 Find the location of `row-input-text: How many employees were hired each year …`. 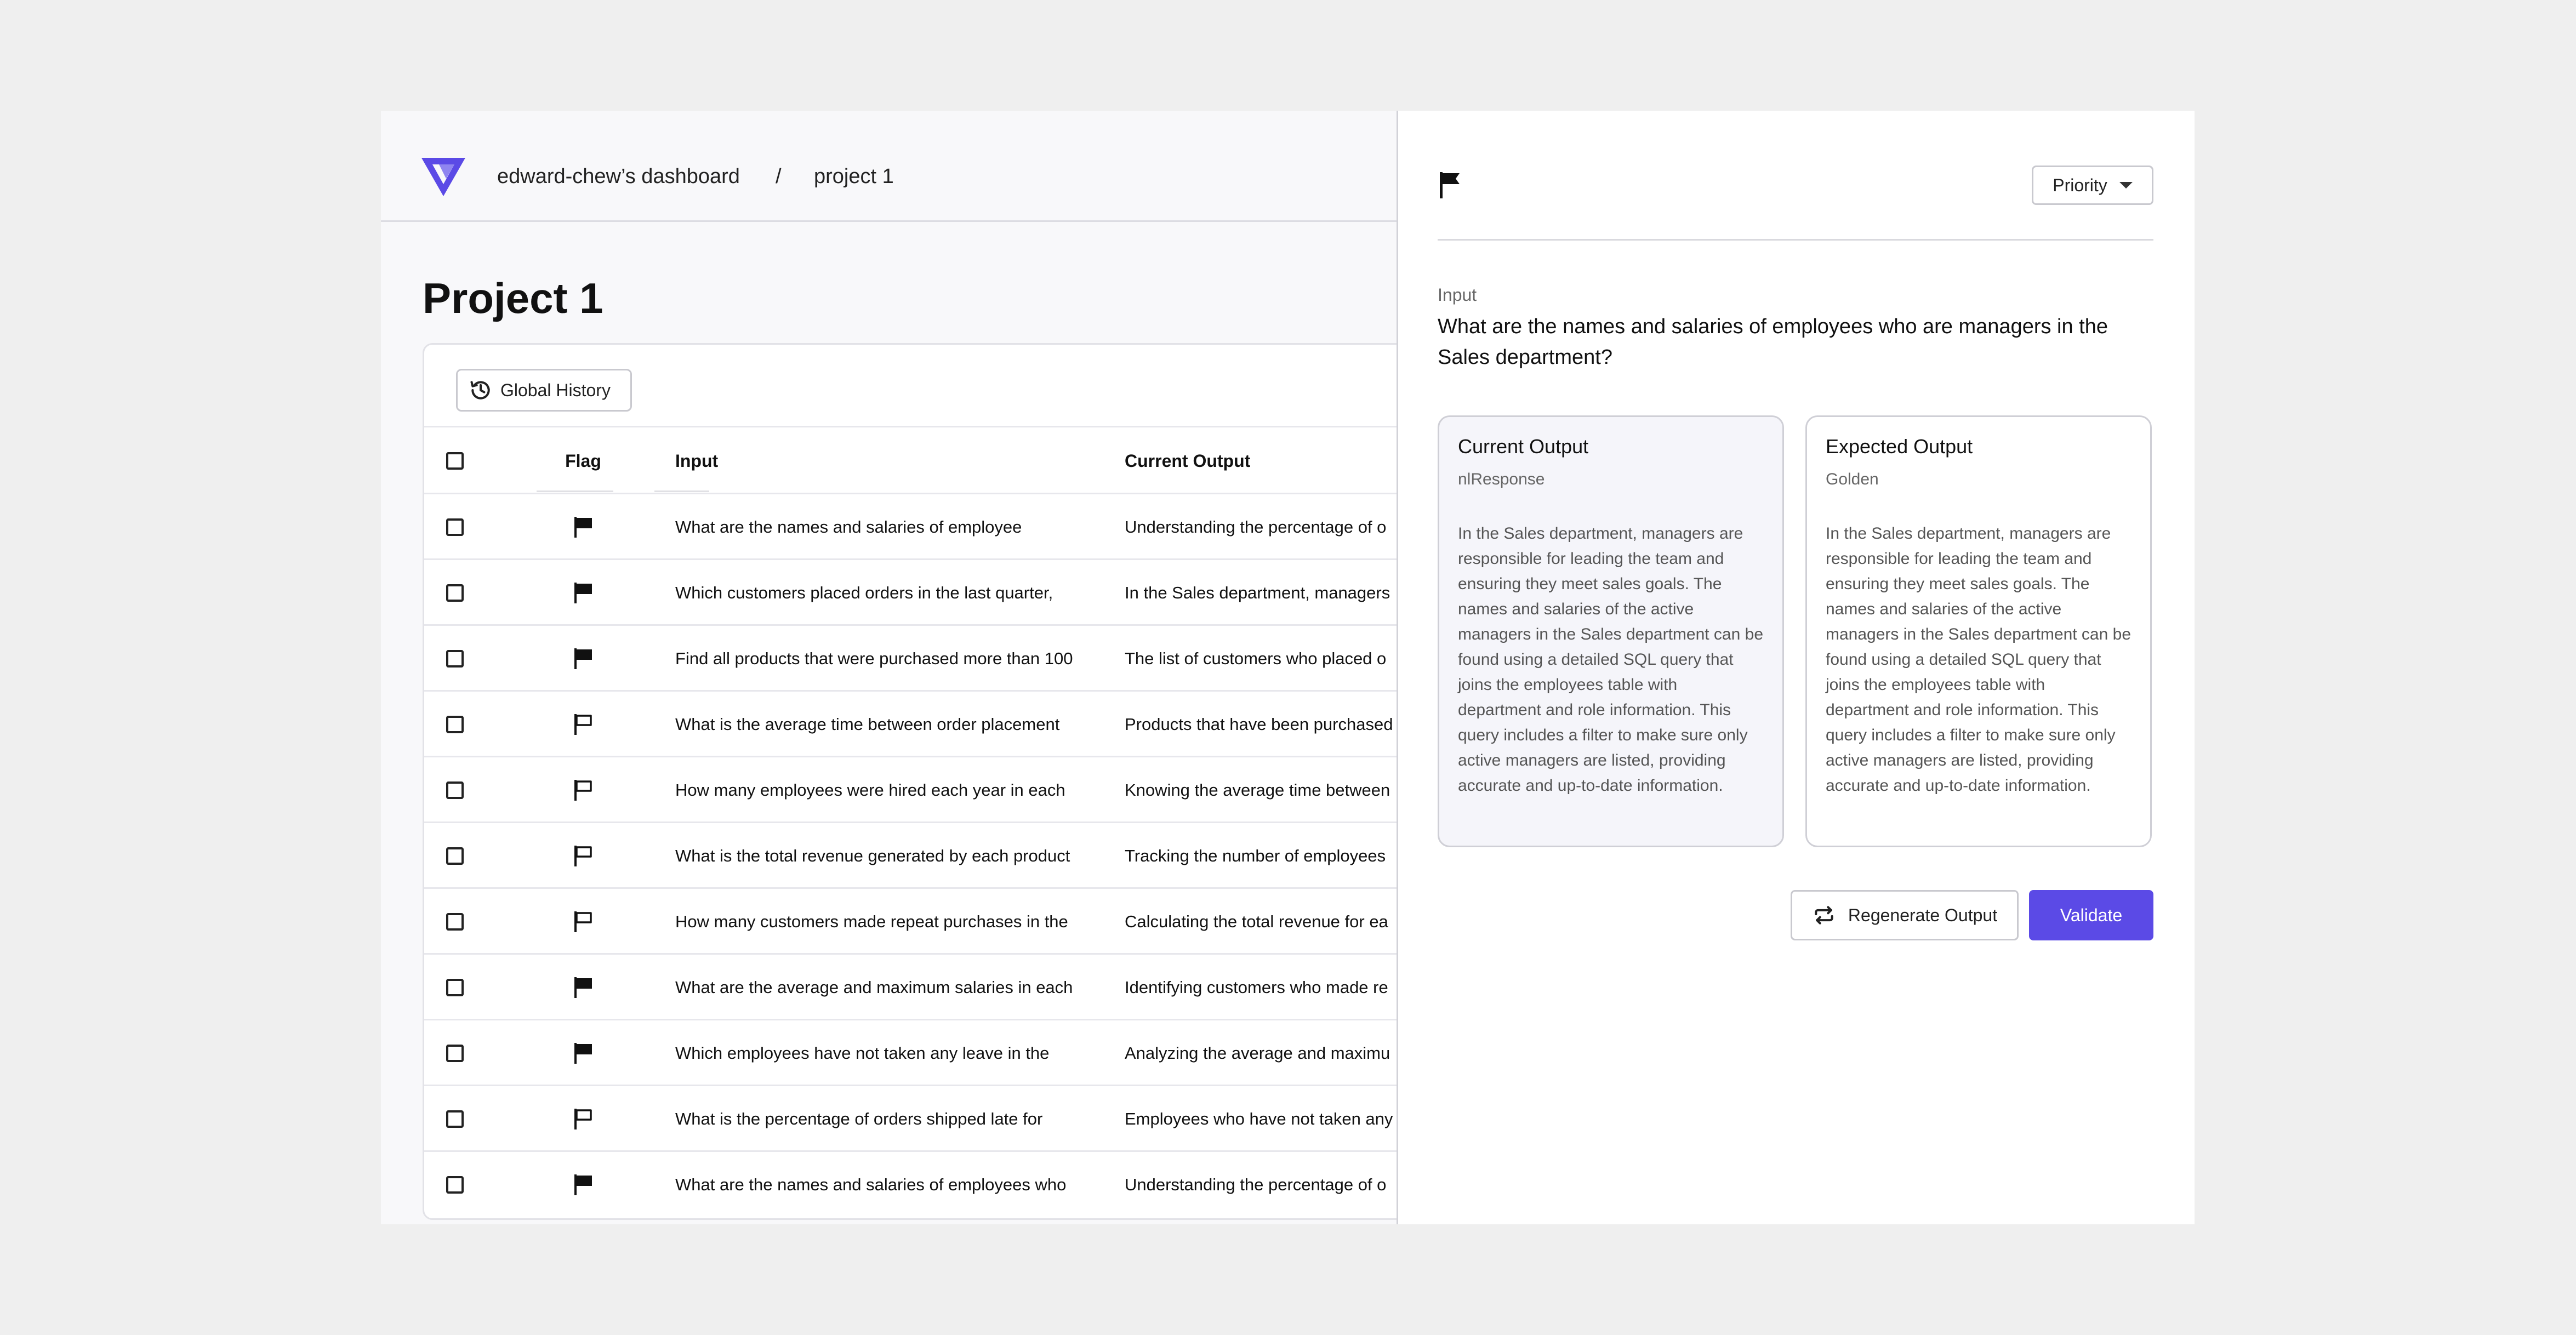

row-input-text: How many employees were hired each year … is located at coordinates (870, 790).